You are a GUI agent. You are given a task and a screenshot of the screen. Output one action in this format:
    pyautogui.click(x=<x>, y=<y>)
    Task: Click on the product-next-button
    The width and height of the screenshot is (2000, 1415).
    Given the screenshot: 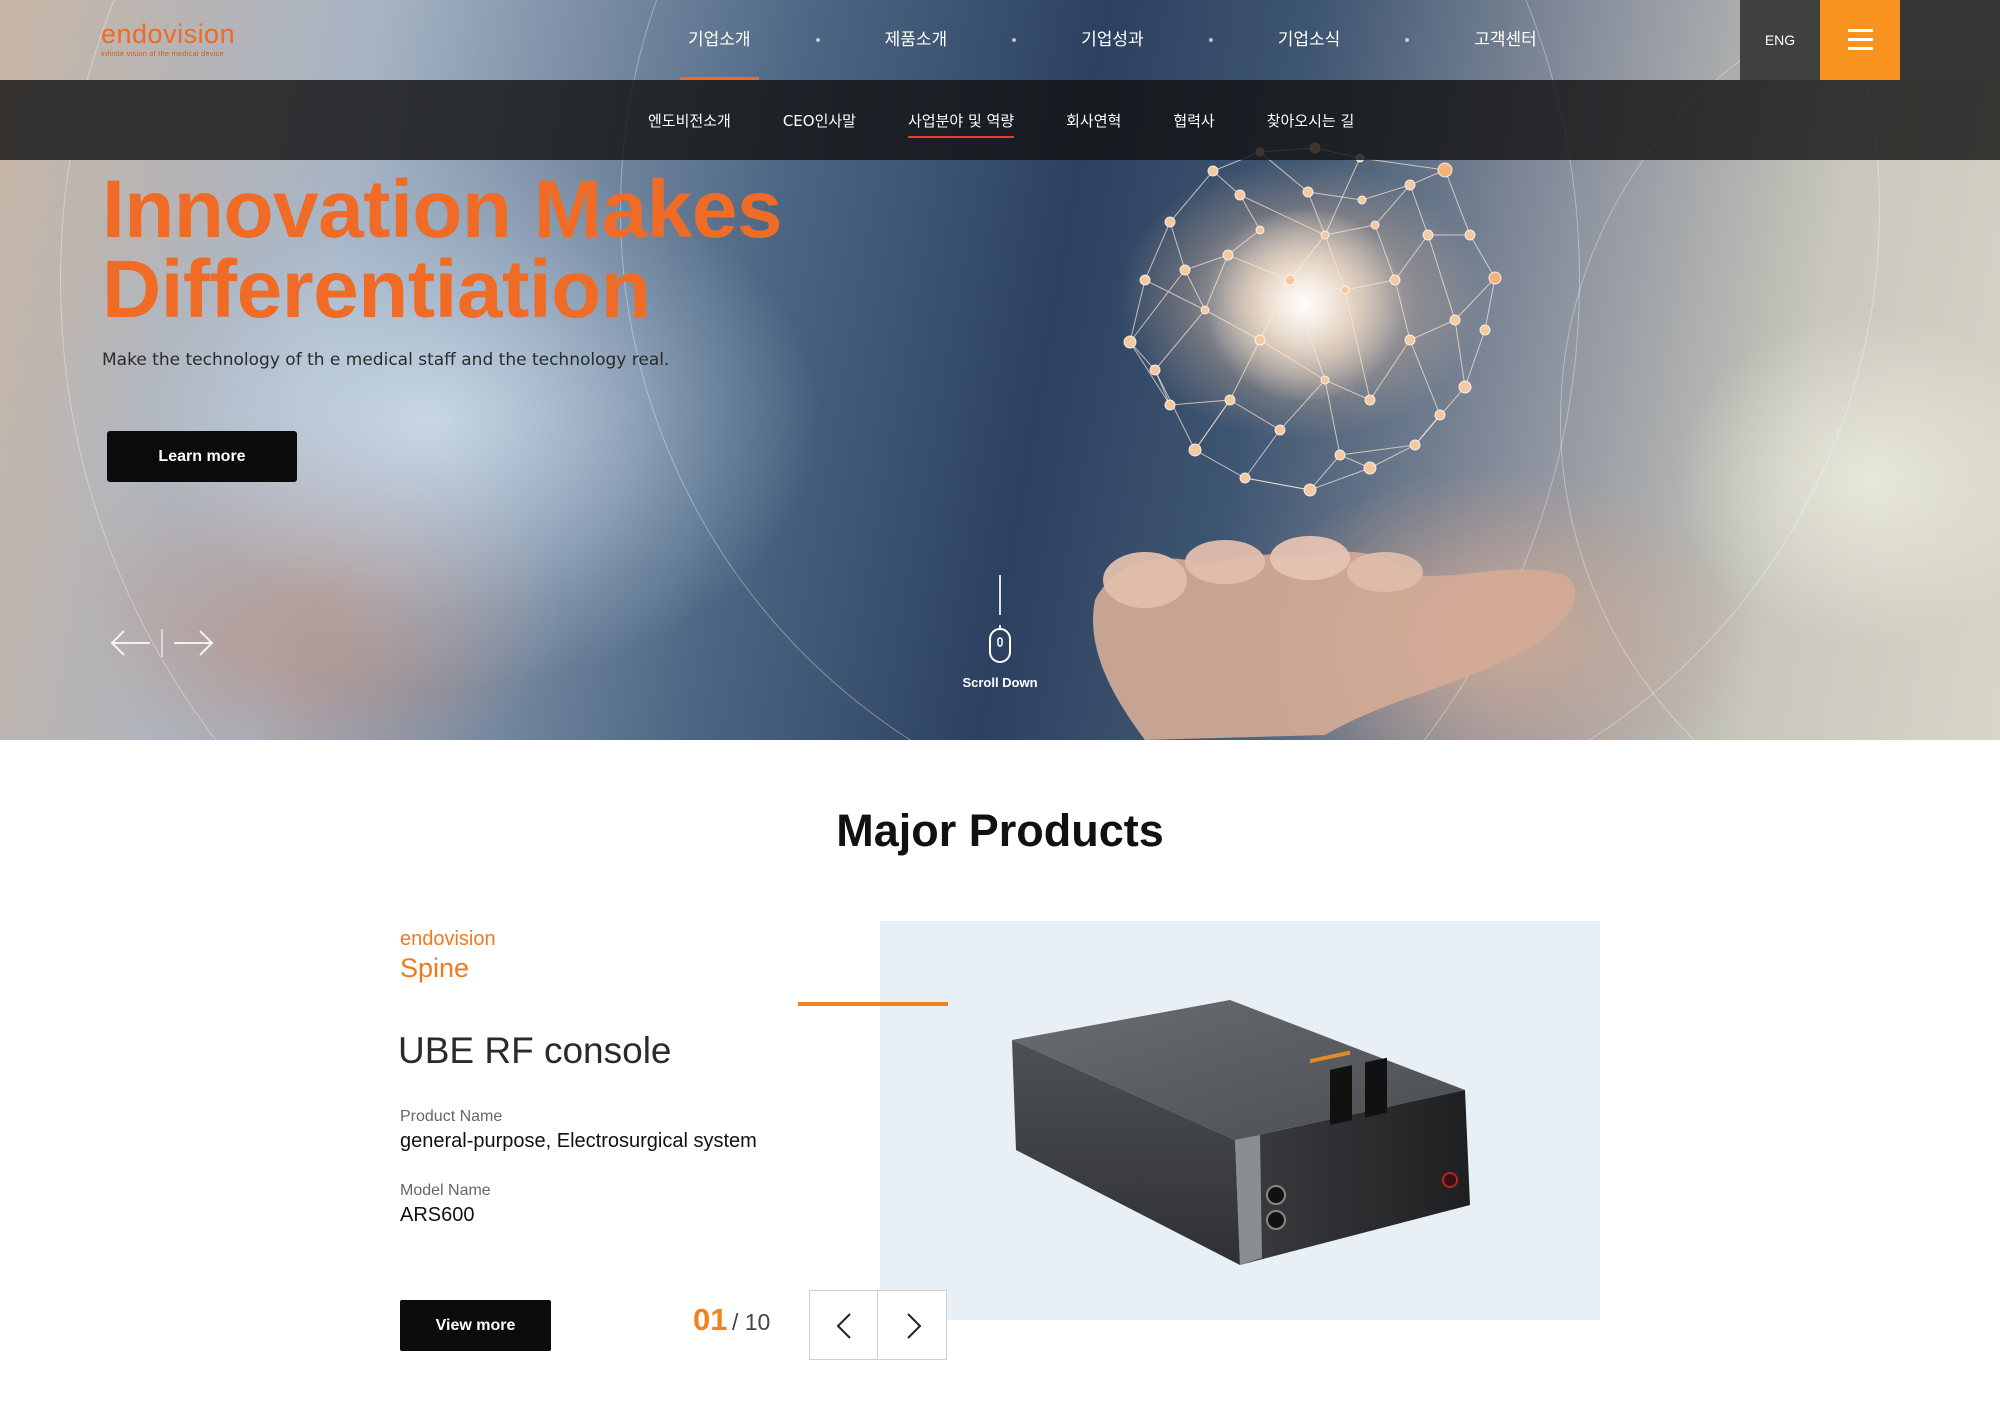 What is the action you would take?
    pyautogui.click(x=912, y=1325)
    